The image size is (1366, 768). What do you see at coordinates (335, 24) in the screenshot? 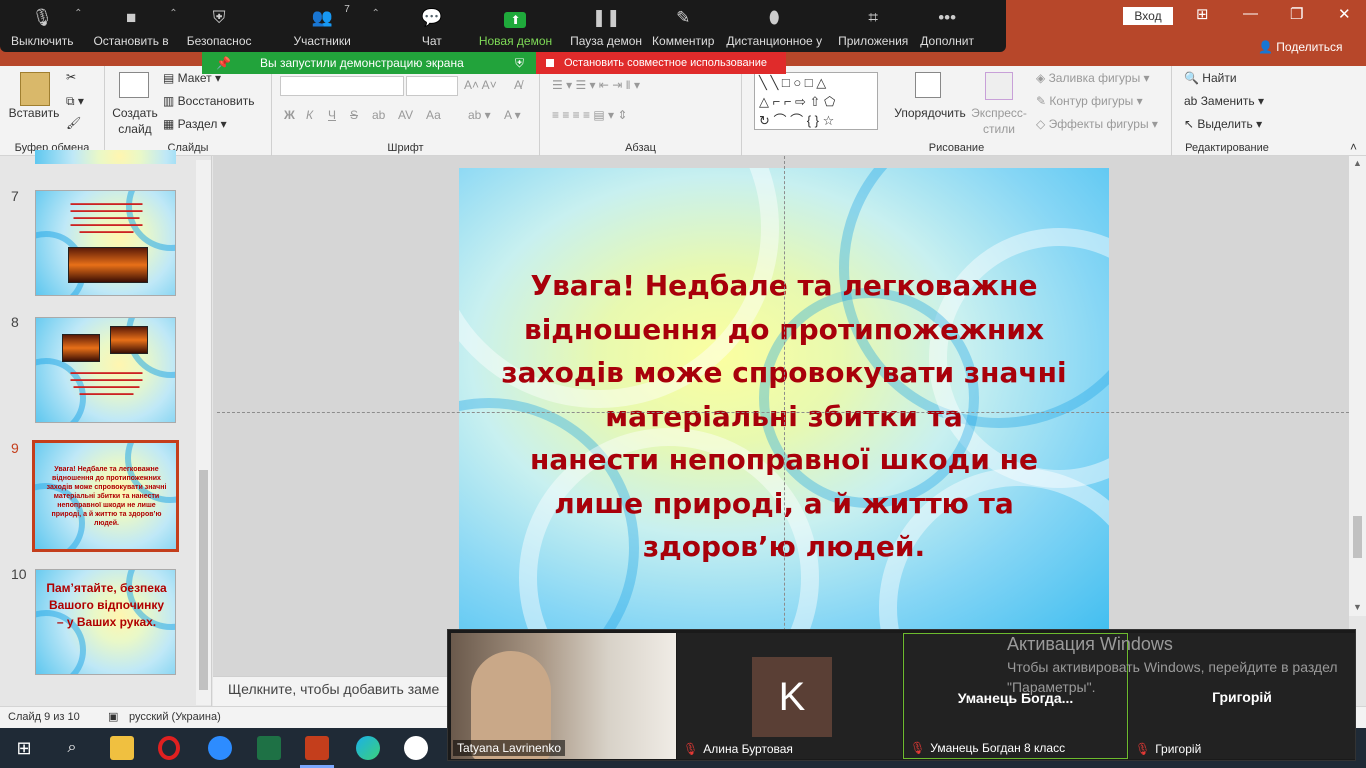
I see `participants-button: 👥 7 Участники ⌃` at bounding box center [335, 24].